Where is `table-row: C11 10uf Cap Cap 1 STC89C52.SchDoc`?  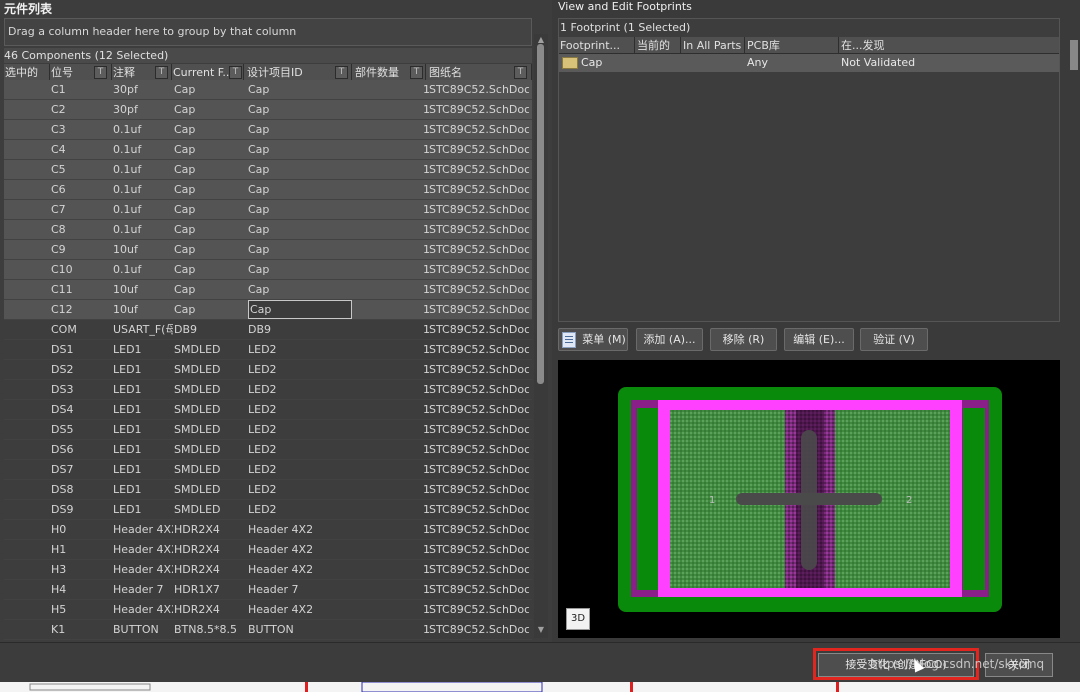 table-row: C11 10uf Cap Cap 1 STC89C52.SchDoc is located at coordinates (268, 290).